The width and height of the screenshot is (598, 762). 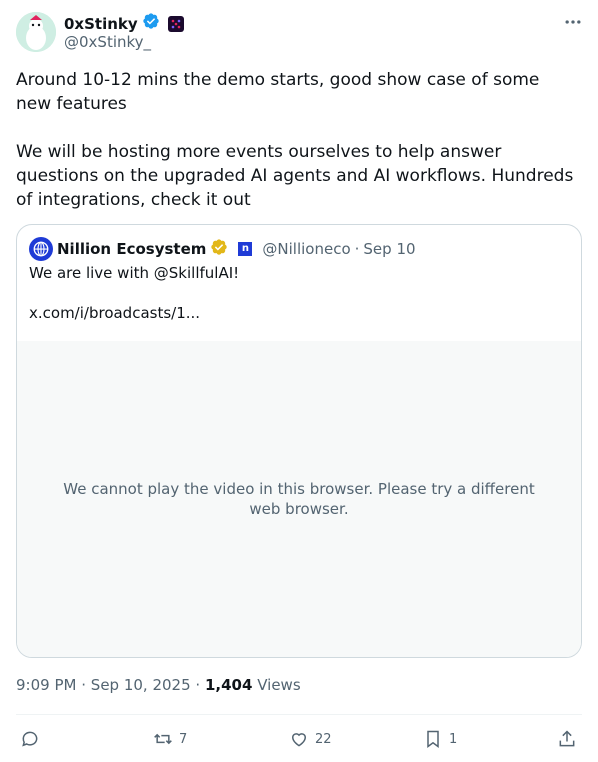 What do you see at coordinates (141, 685) in the screenshot?
I see `tweet-date: Sep 10, 2025` at bounding box center [141, 685].